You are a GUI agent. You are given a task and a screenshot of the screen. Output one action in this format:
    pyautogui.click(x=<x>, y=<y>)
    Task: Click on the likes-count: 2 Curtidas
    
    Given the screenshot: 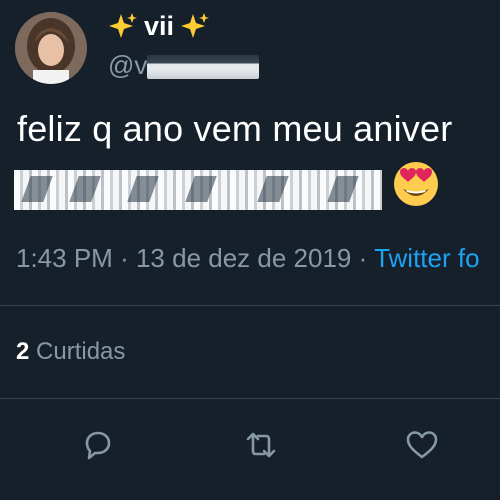 What is the action you would take?
    pyautogui.click(x=70, y=352)
    